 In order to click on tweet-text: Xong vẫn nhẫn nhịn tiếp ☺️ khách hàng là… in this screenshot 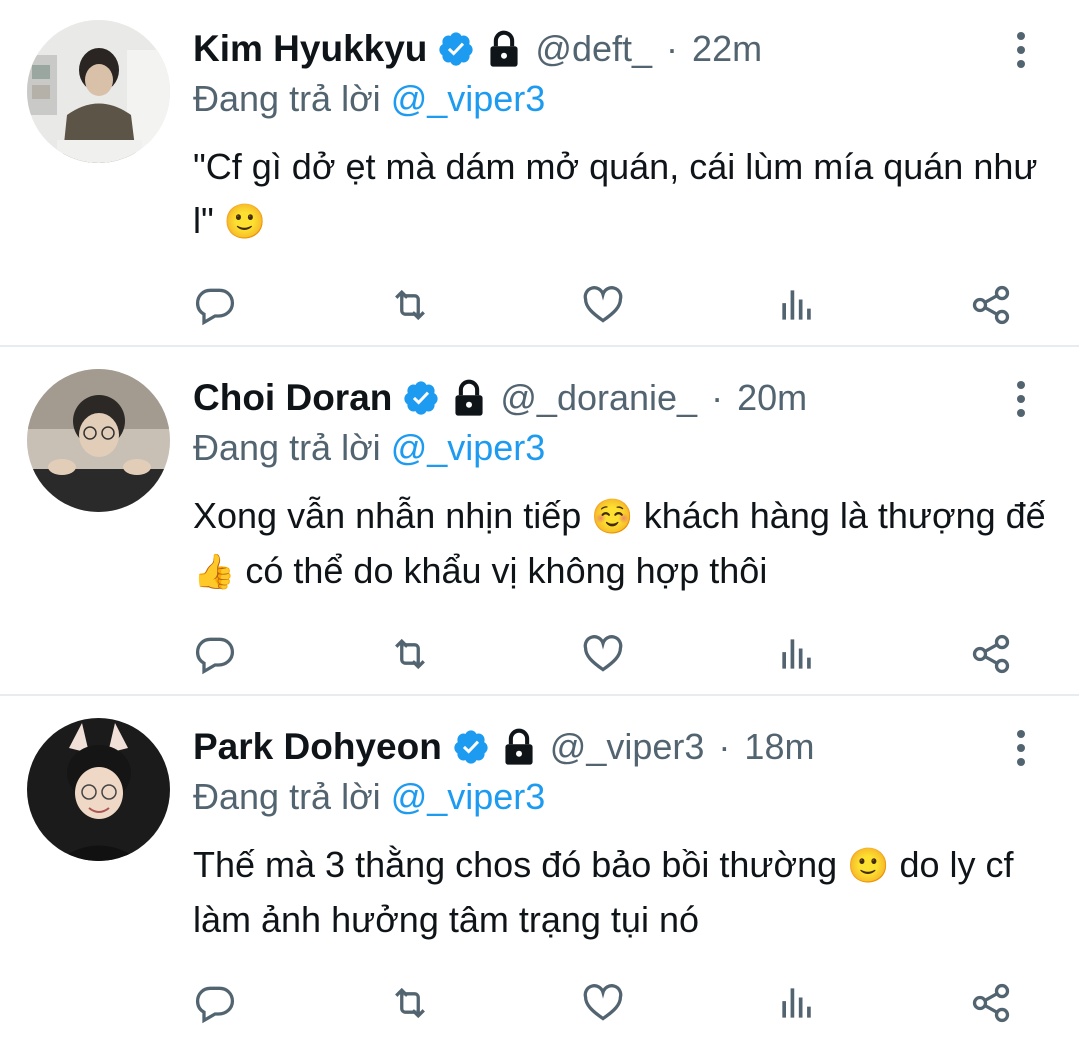, I will do `click(623, 544)`.